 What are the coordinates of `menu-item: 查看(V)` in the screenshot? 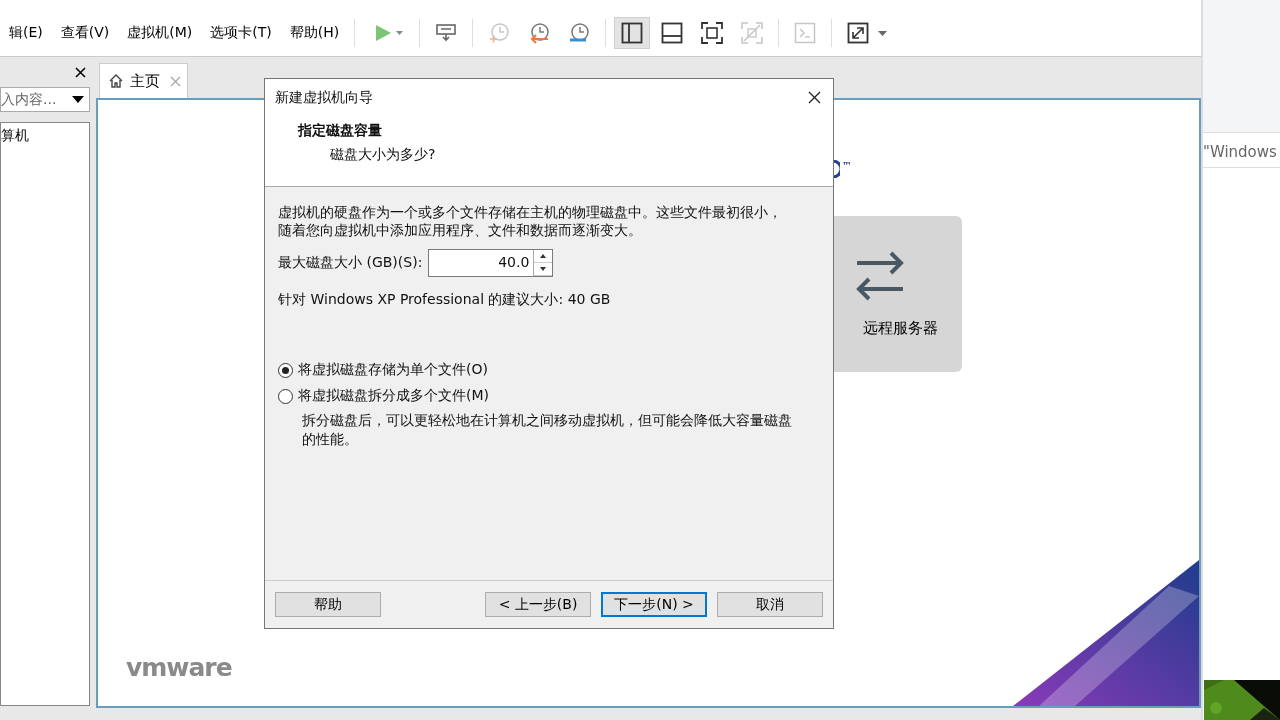 It's located at (85, 33).